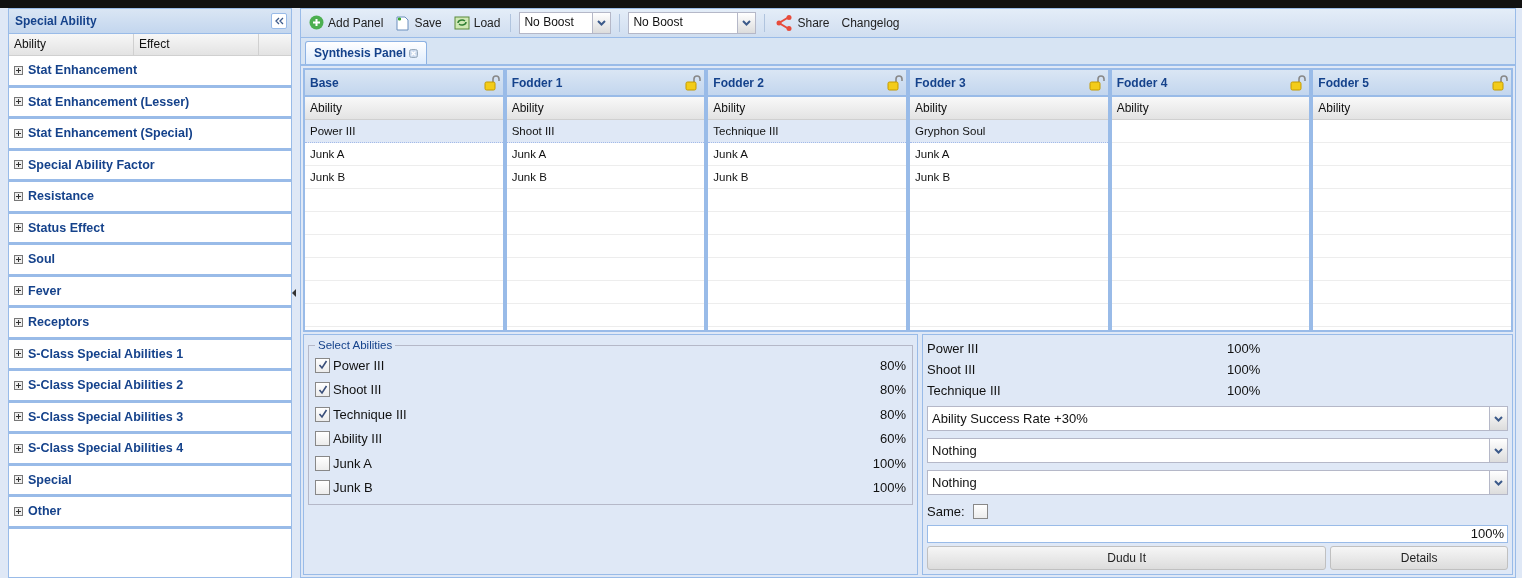 The width and height of the screenshot is (1522, 578). Describe the element at coordinates (370, 414) in the screenshot. I see `checkbox-label: Technique III` at that location.